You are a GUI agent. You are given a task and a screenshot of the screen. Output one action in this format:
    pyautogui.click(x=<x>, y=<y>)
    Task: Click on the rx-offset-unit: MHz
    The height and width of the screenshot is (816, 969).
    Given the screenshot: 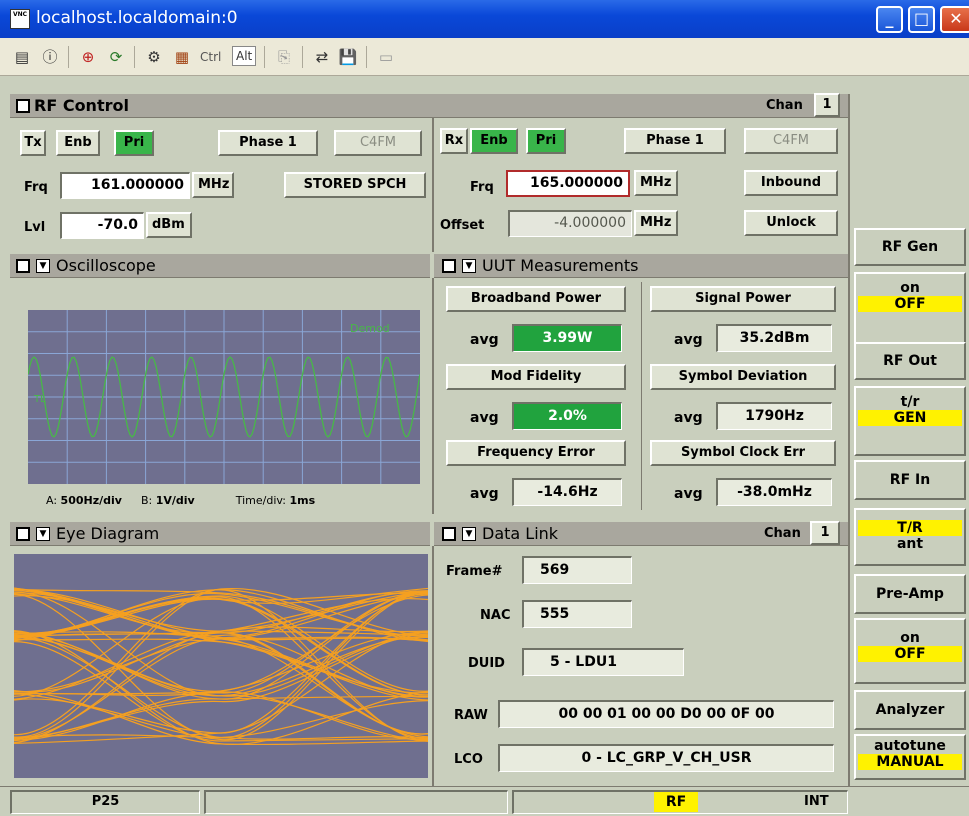 What is the action you would take?
    pyautogui.click(x=656, y=223)
    